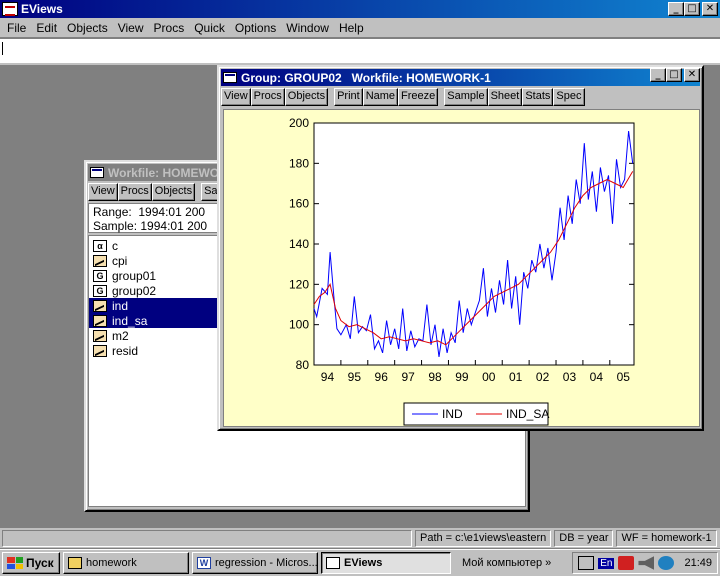  Describe the element at coordinates (597, 377) in the screenshot. I see `x-tick-label: 04` at that location.